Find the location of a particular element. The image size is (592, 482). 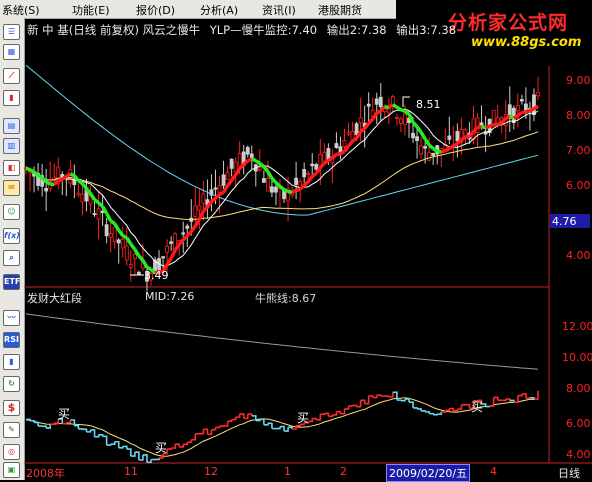

cursor-date: 2009/02/20/五 is located at coordinates (428, 473).